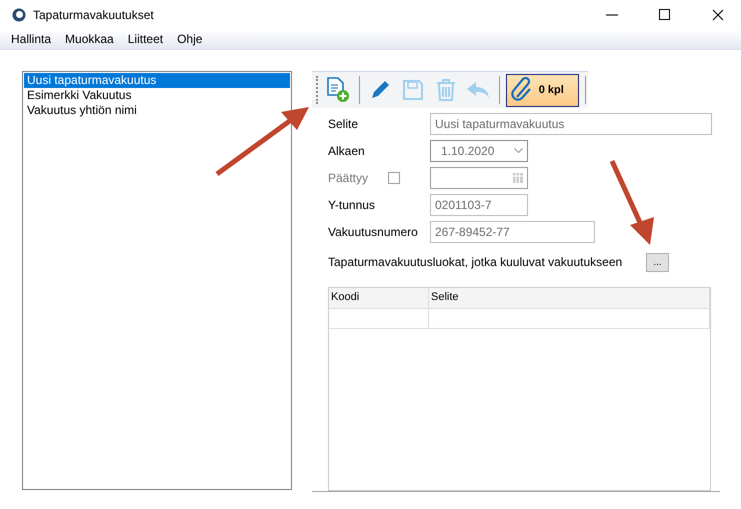 The image size is (741, 509). Describe the element at coordinates (380, 90) in the screenshot. I see `pencil-icon` at that location.